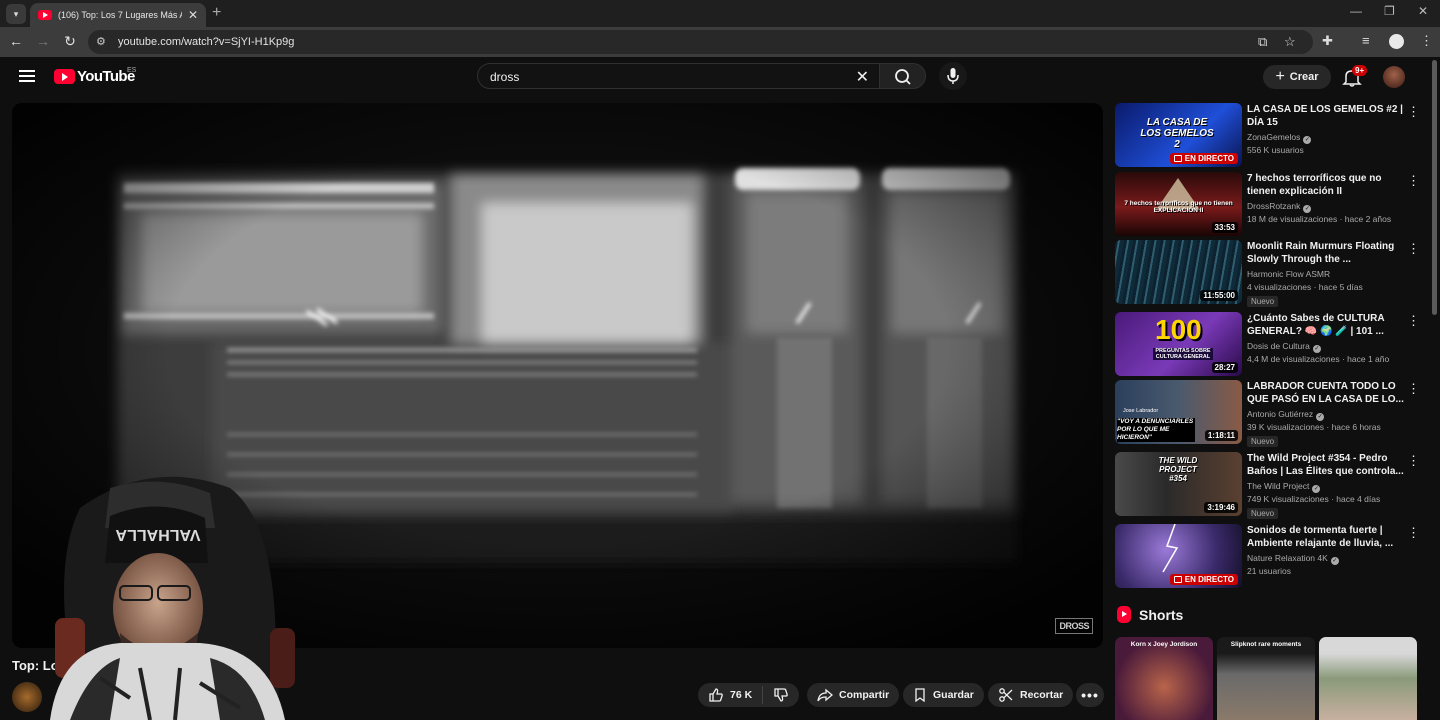  What do you see at coordinates (1396, 41) in the screenshot?
I see `profile-avatar-icon` at bounding box center [1396, 41].